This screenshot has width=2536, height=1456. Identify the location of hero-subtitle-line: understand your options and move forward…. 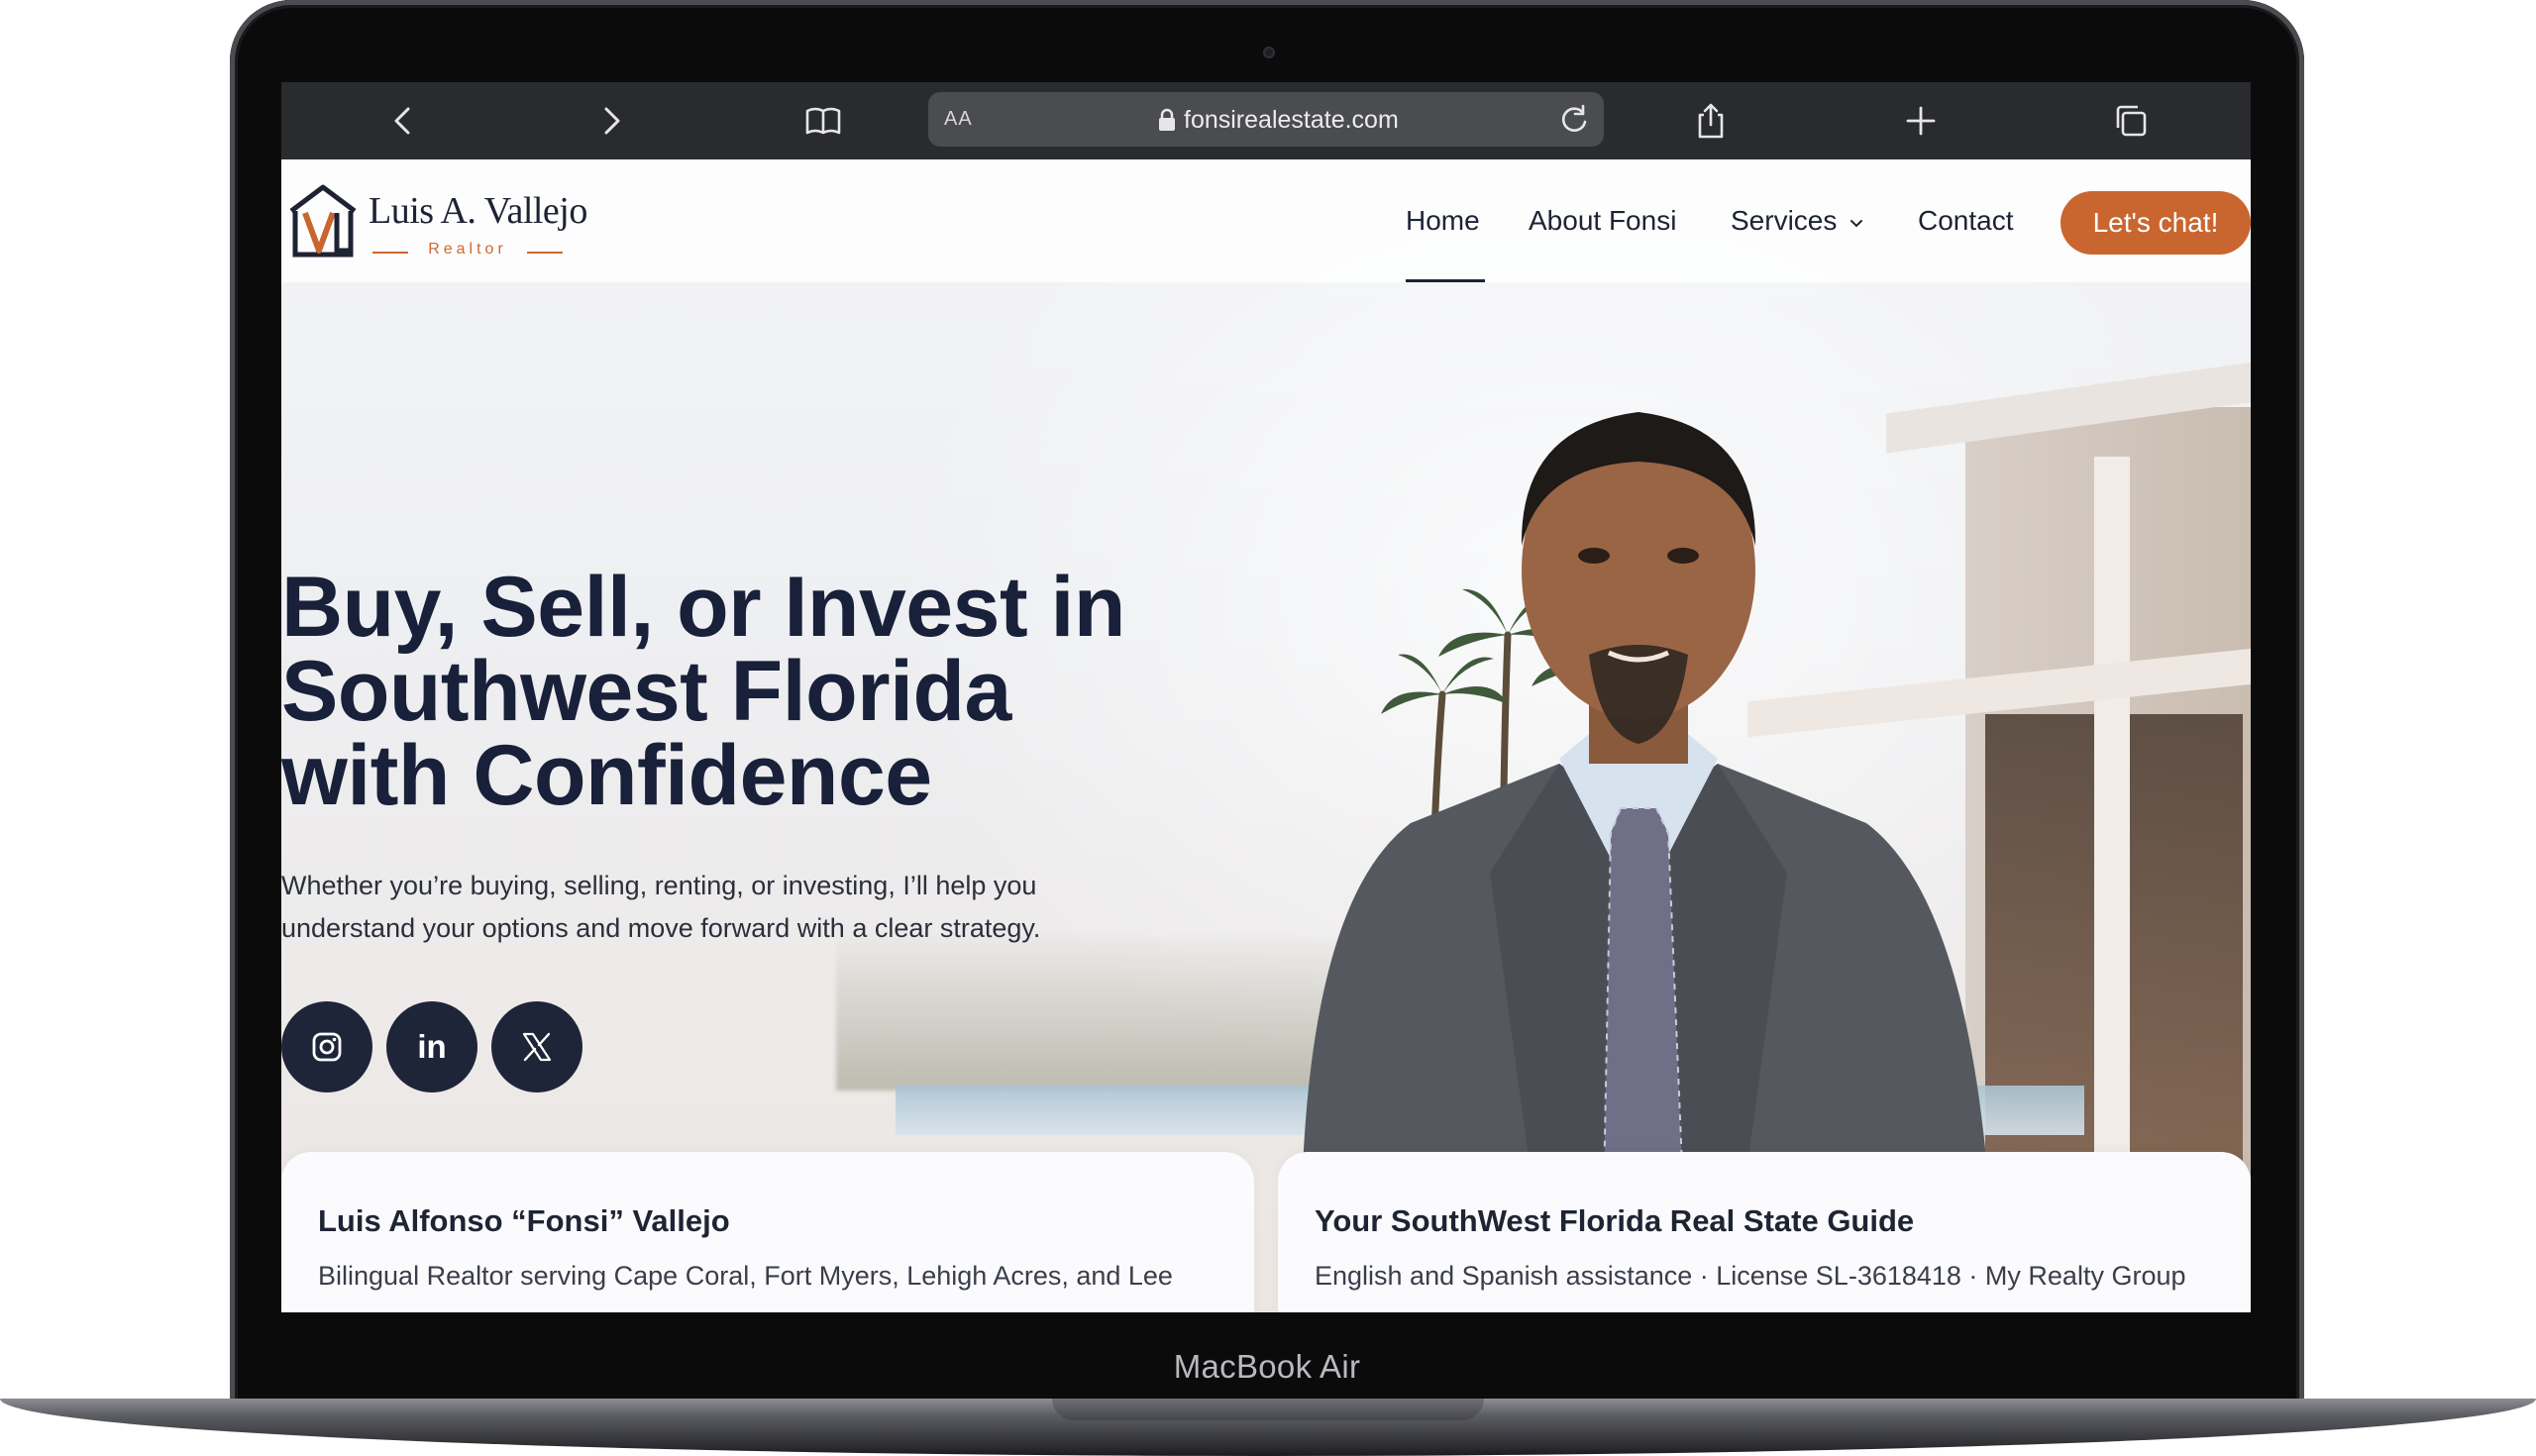
(661, 928).